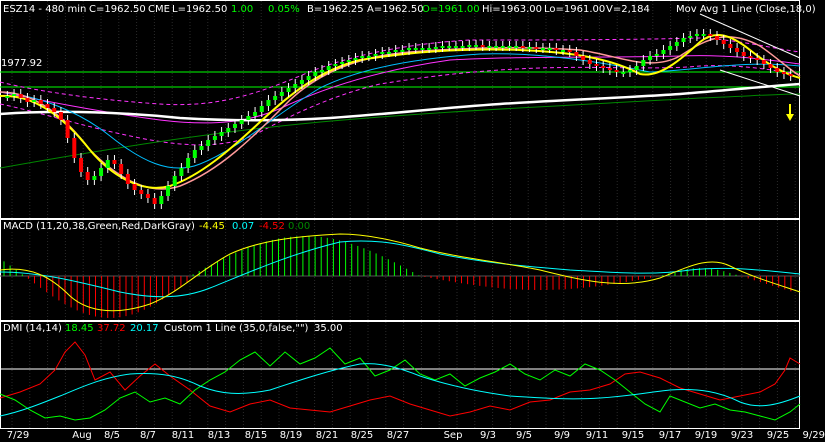  What do you see at coordinates (159, 9) in the screenshot?
I see `exchange-label: CME` at bounding box center [159, 9].